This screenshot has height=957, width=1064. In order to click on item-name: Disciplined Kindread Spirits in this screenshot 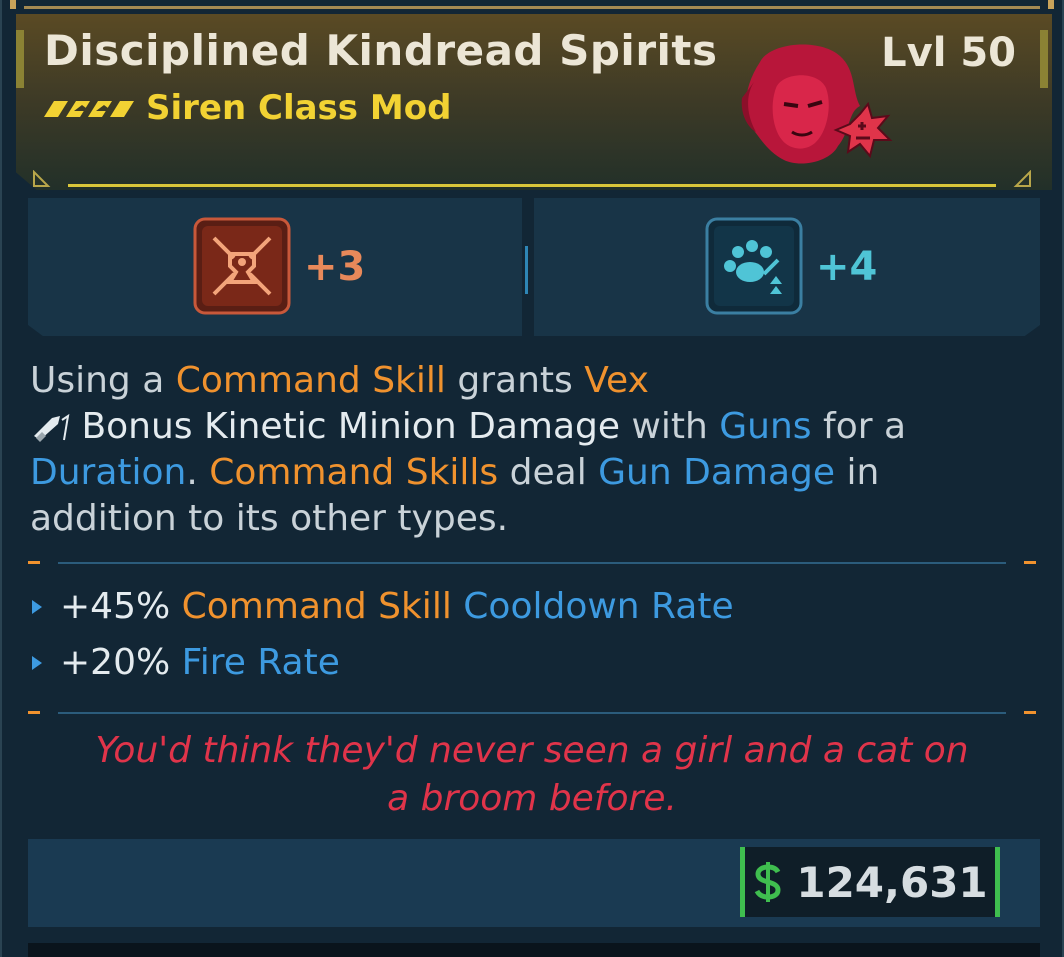, I will do `click(381, 50)`.